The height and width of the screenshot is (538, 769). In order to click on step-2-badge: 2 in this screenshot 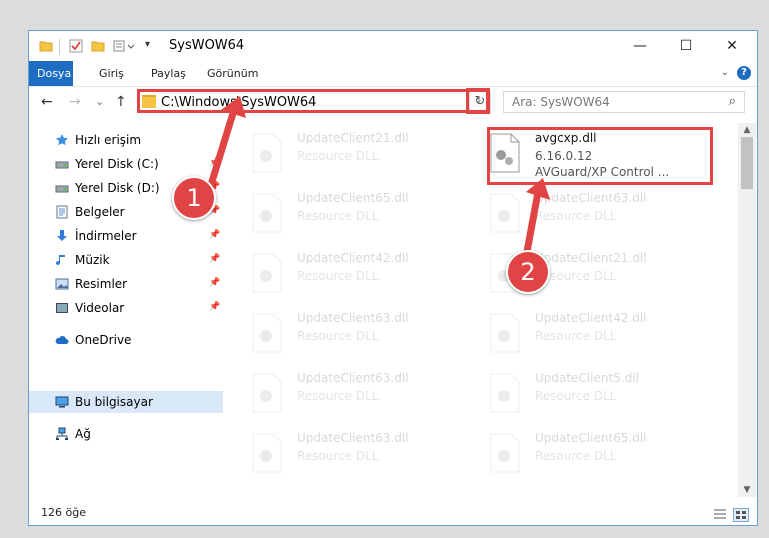, I will do `click(528, 272)`.